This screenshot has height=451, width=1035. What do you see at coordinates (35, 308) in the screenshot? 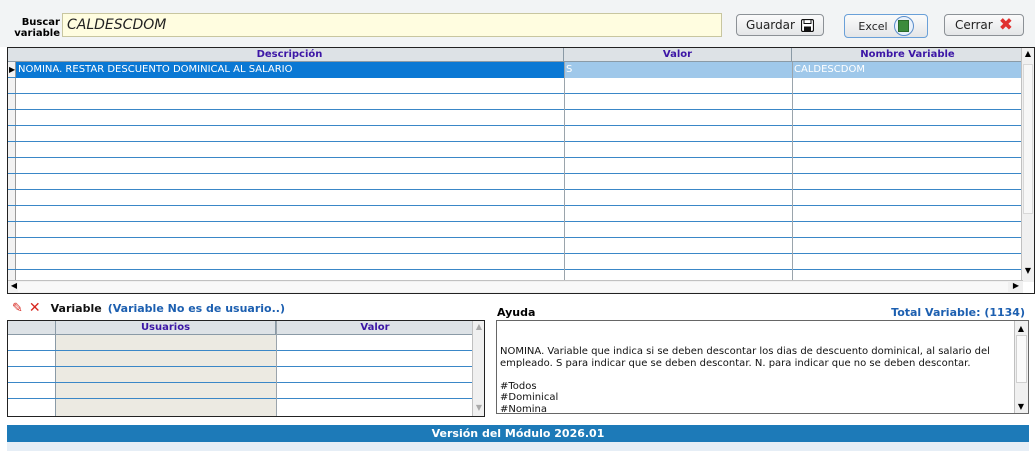
I see `delete-x-icon: ✕` at bounding box center [35, 308].